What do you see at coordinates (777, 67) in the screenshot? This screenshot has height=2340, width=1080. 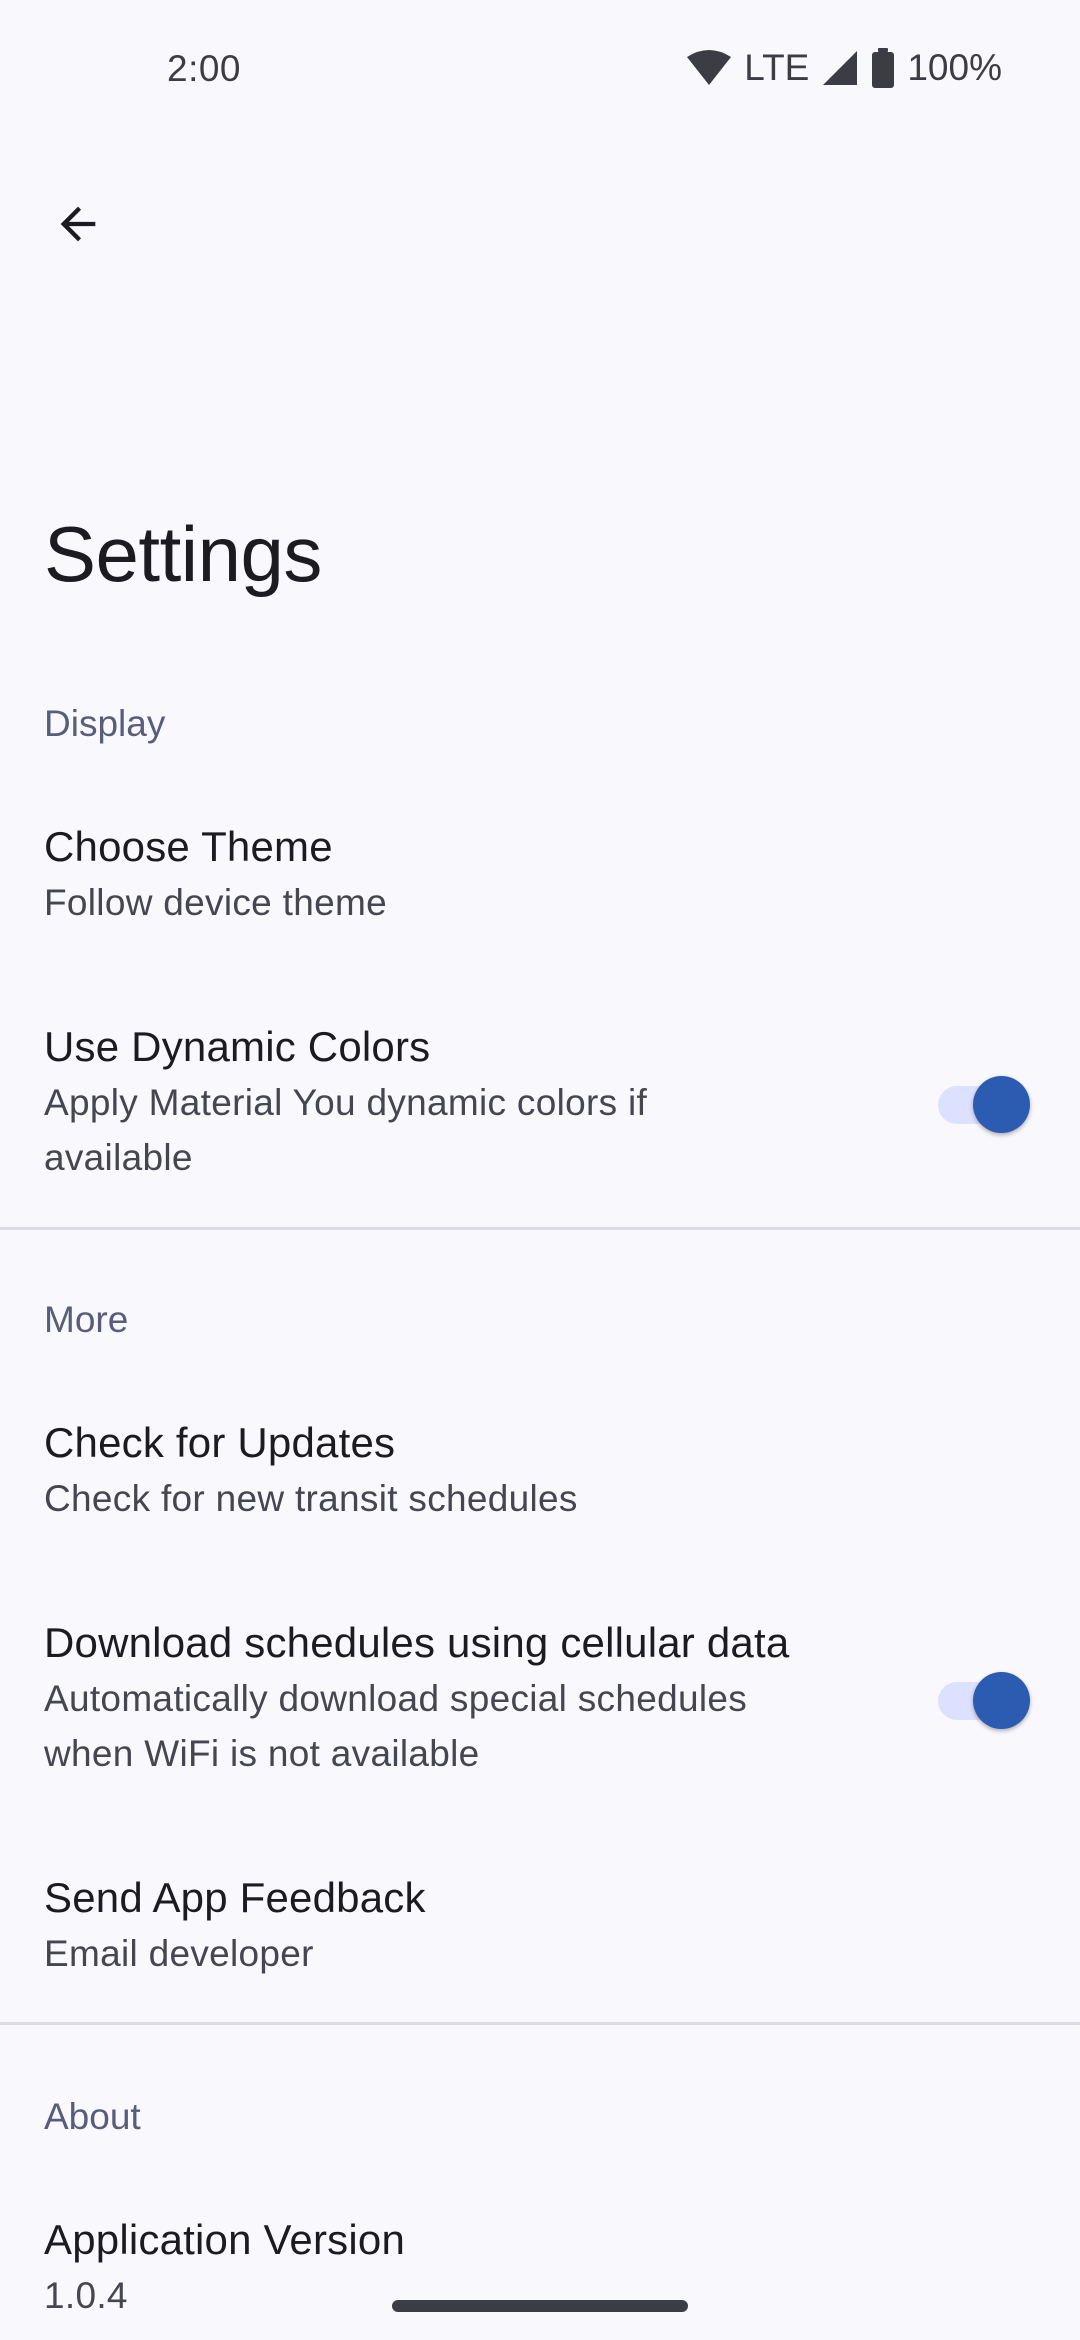 I see `network-type-label: LTE` at bounding box center [777, 67].